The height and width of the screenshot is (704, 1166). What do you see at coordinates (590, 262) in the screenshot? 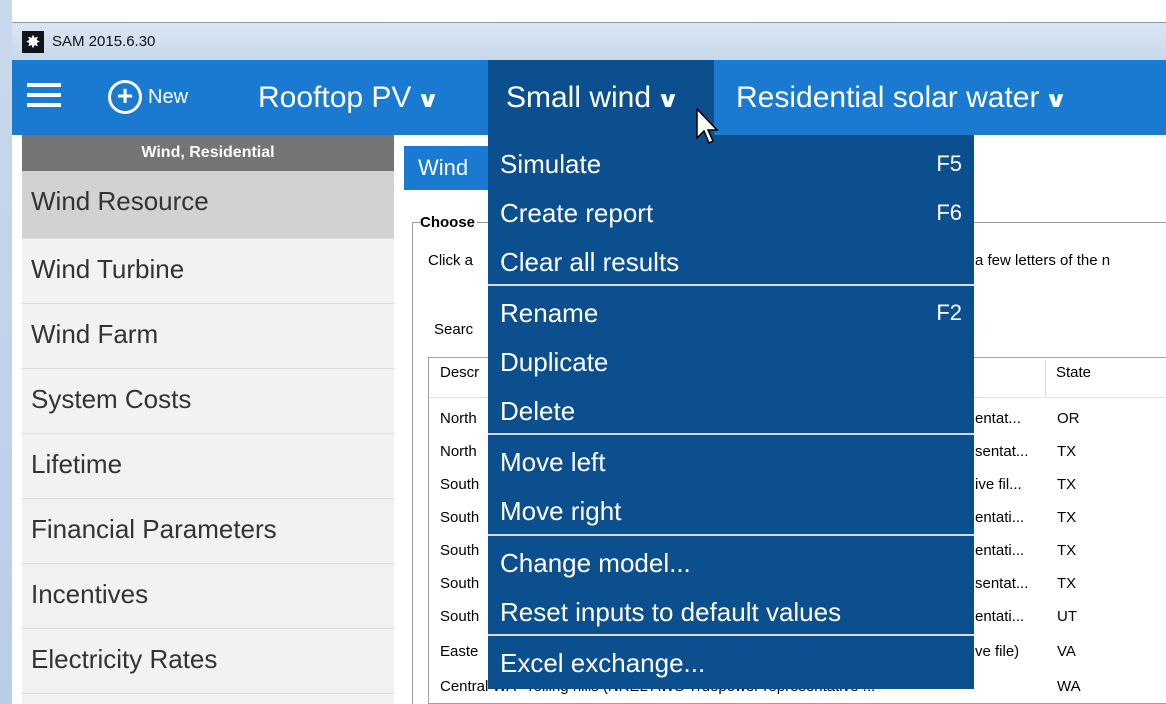
I see `menu-item-label: Clear all results` at bounding box center [590, 262].